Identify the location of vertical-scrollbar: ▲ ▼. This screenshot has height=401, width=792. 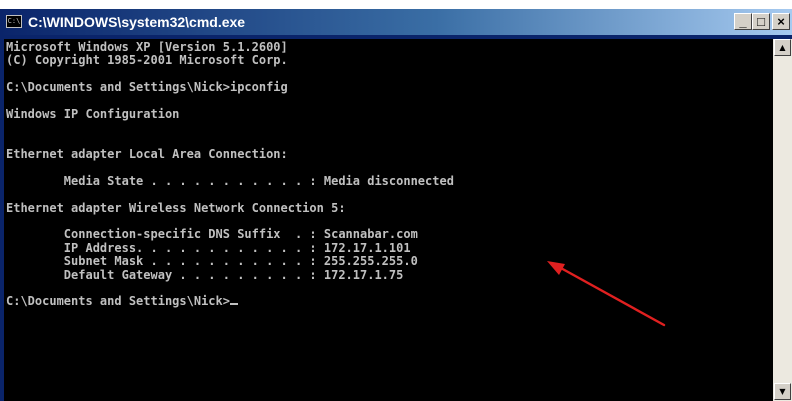
(782, 220).